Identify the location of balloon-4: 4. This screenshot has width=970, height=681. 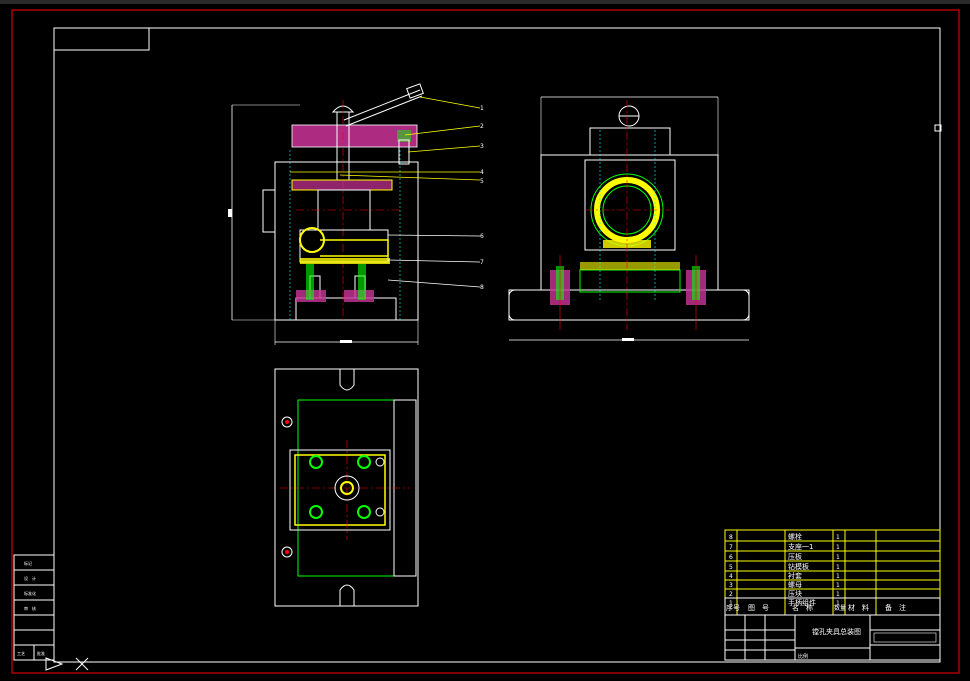
(482, 172).